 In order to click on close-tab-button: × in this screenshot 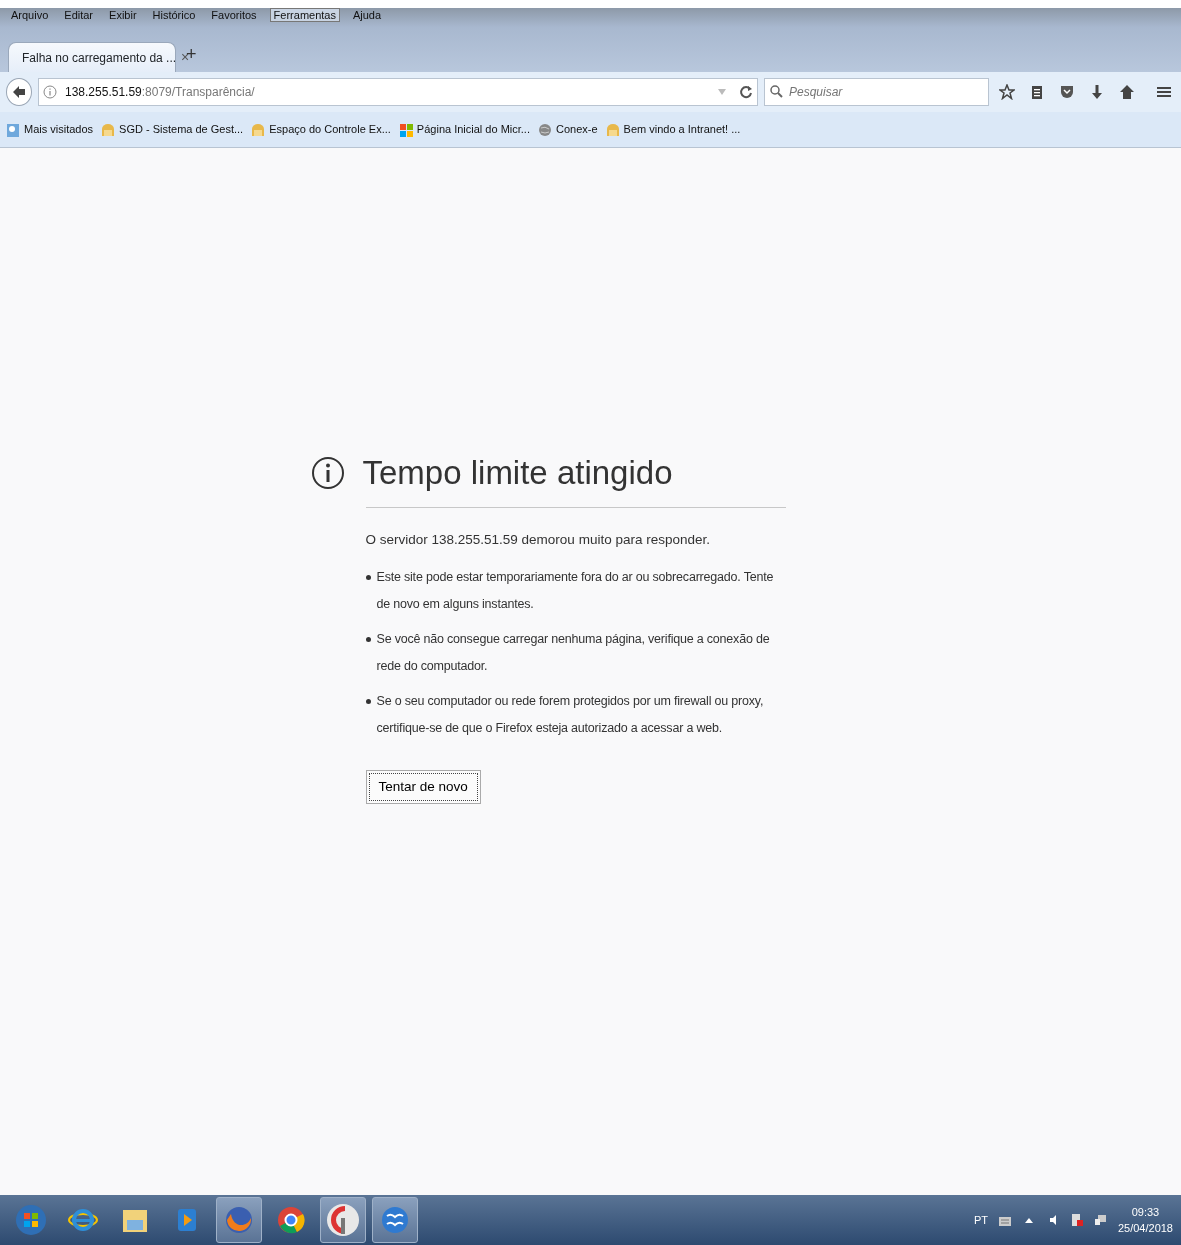, I will do `click(185, 57)`.